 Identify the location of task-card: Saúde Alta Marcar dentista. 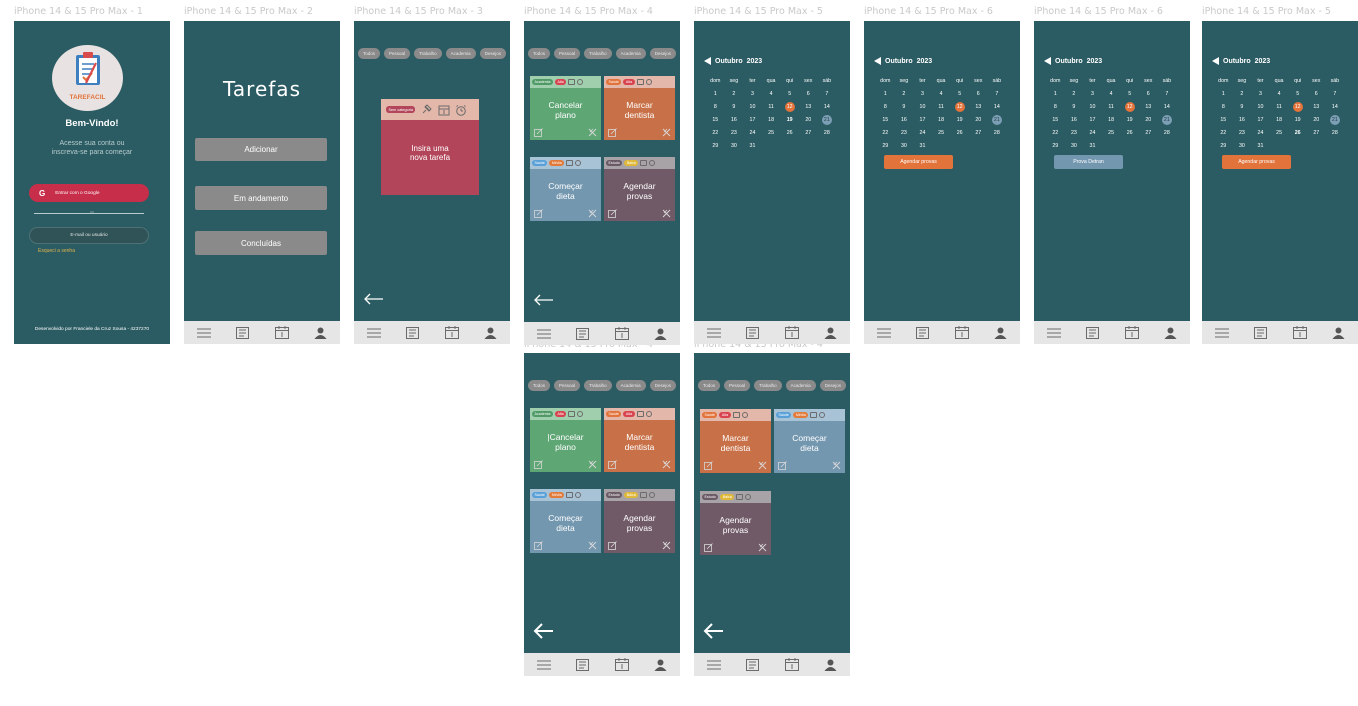
(639, 108).